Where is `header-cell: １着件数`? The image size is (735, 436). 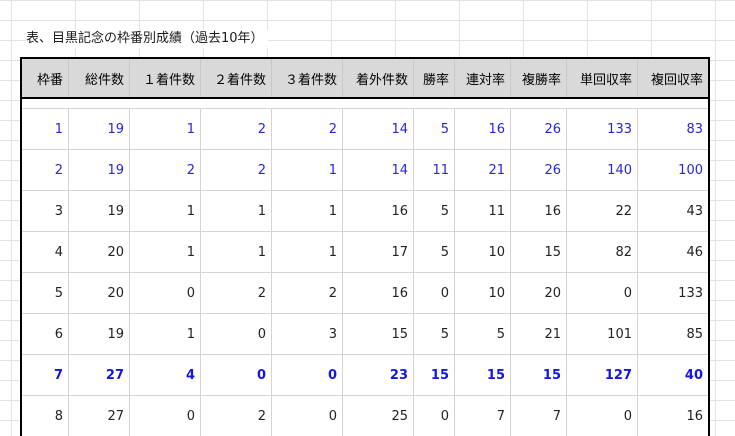 header-cell: １着件数 is located at coordinates (165, 78).